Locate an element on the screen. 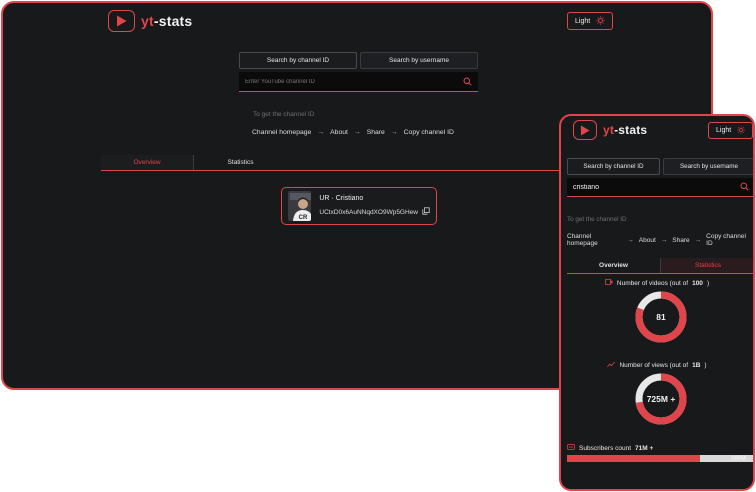  videos-donut-chart: 81 is located at coordinates (661, 317).